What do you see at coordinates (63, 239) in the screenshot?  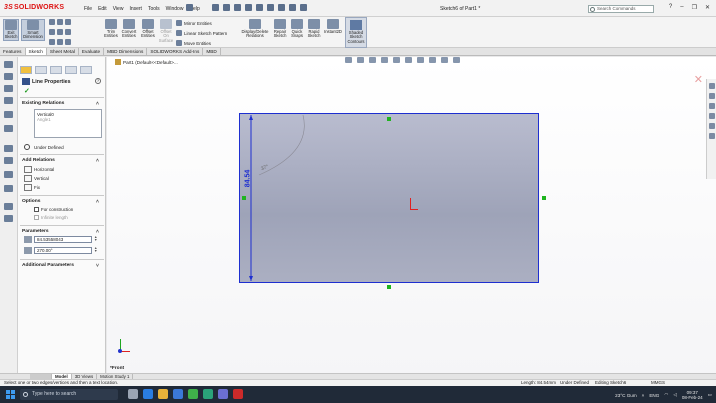 I see `length-input: 84.53558043` at bounding box center [63, 239].